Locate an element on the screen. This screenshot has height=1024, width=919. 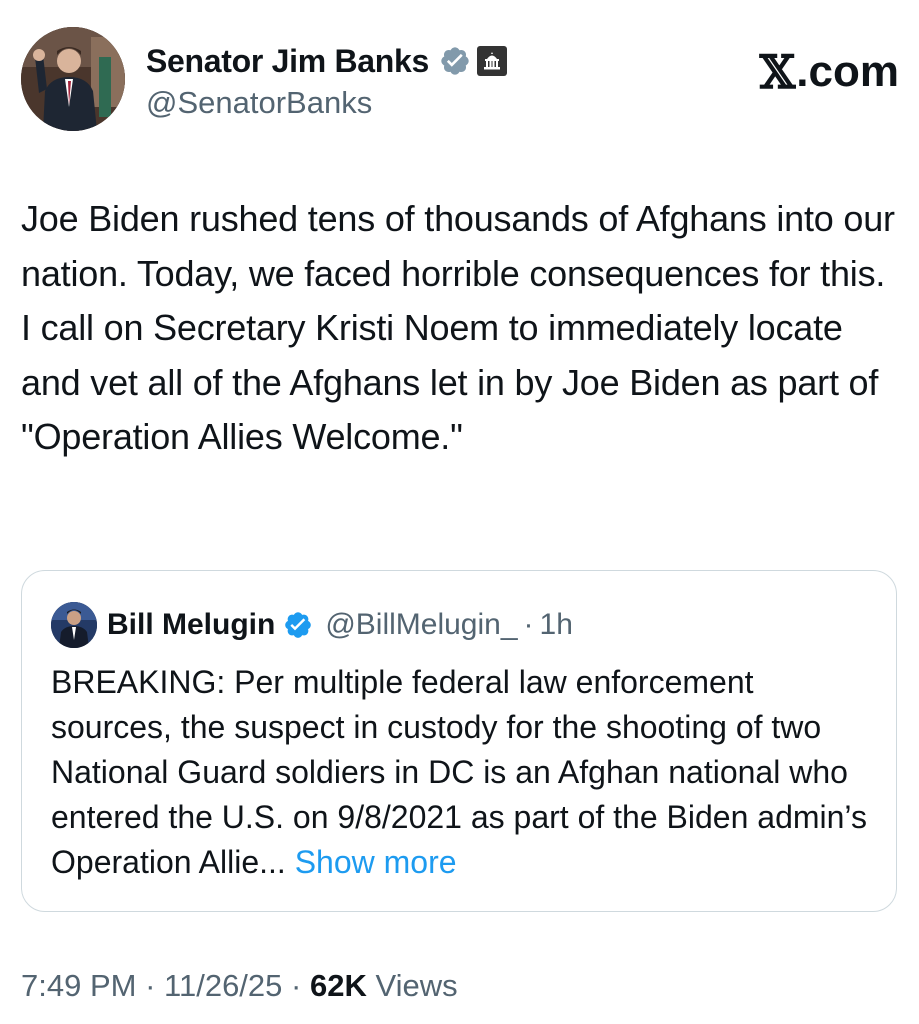
x-logo-icon: 𝕏 is located at coordinates (777, 72).